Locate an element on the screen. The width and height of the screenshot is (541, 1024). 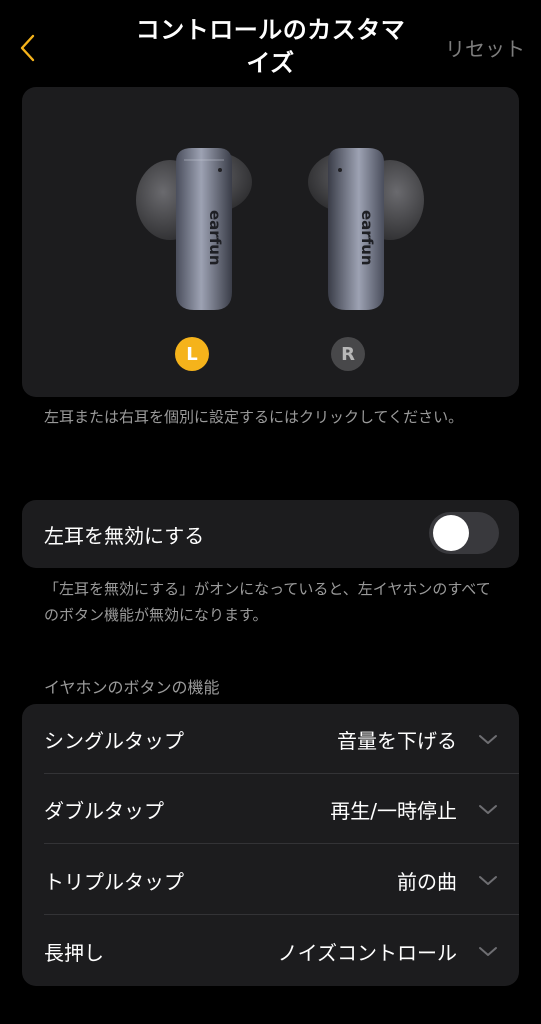
reset-button: リセット is located at coordinates (485, 47).